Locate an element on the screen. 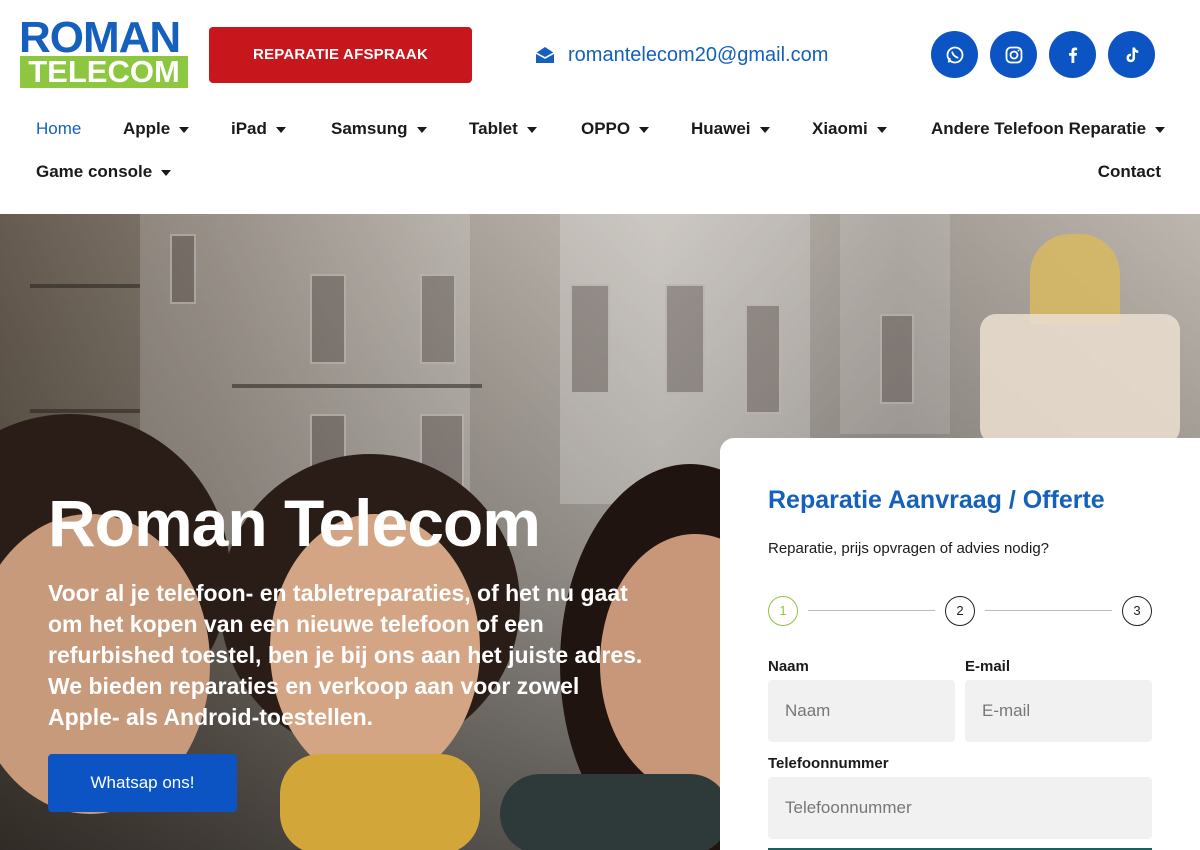 This screenshot has height=850, width=1200. whatsapp-icon is located at coordinates (954, 54).